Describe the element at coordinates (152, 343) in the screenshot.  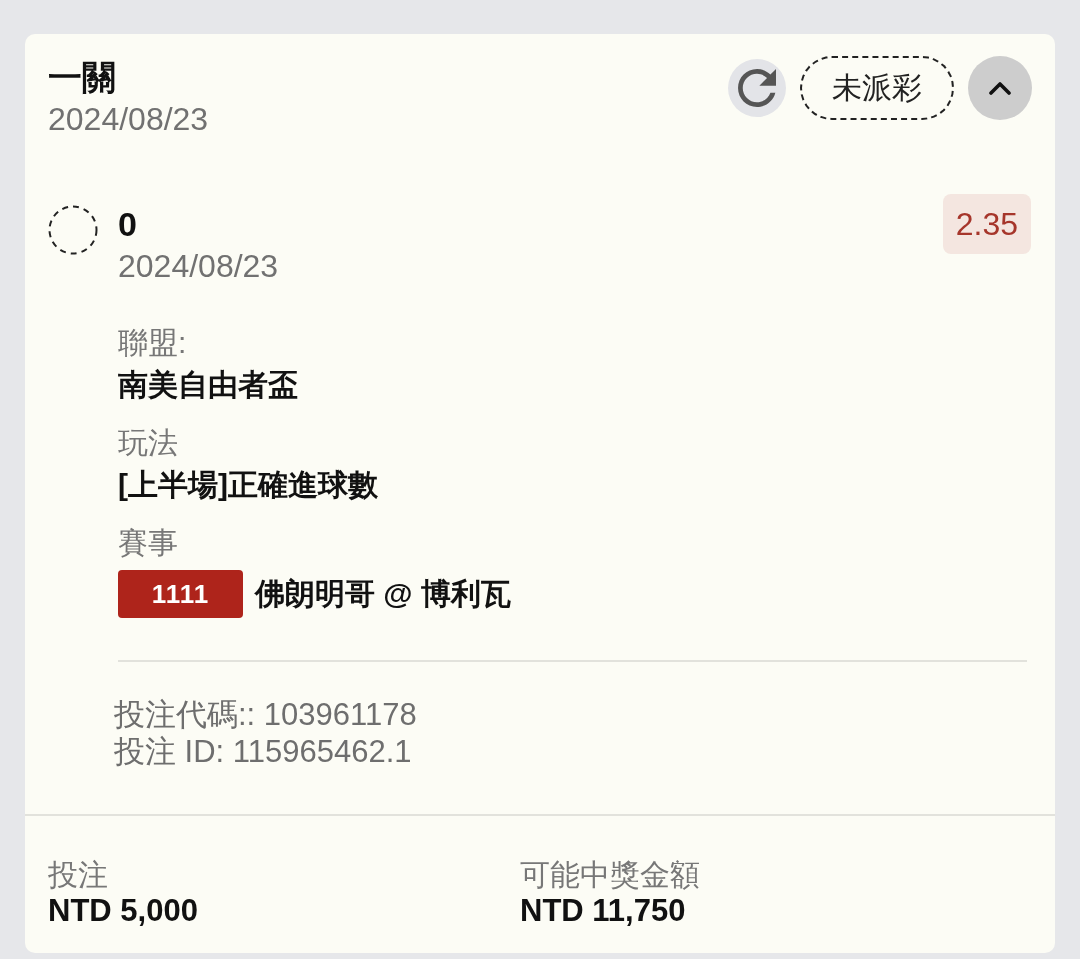
I see `detail-label: 聯盟:` at that location.